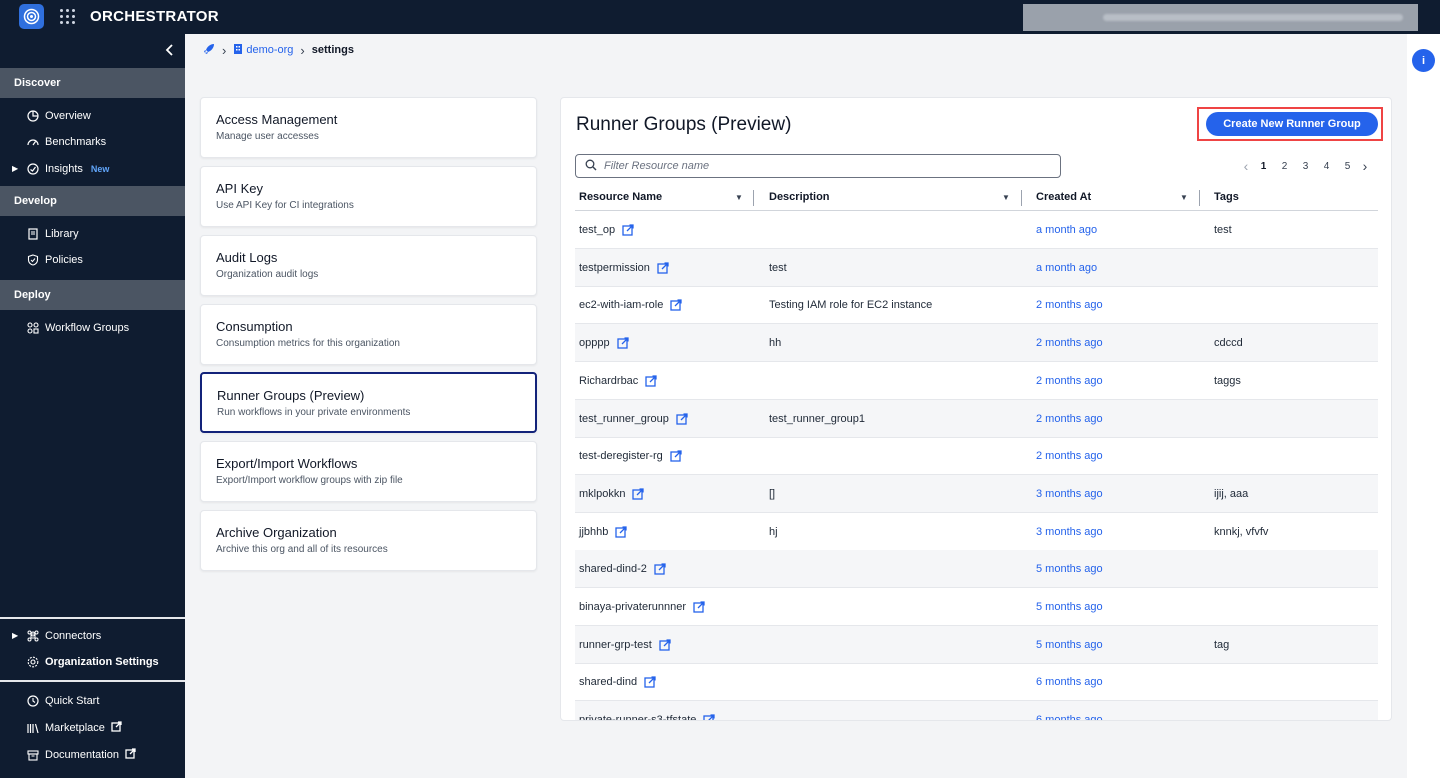 This screenshot has width=1440, height=778. What do you see at coordinates (52, 234) in the screenshot?
I see `sidebar-item-library: Library` at bounding box center [52, 234].